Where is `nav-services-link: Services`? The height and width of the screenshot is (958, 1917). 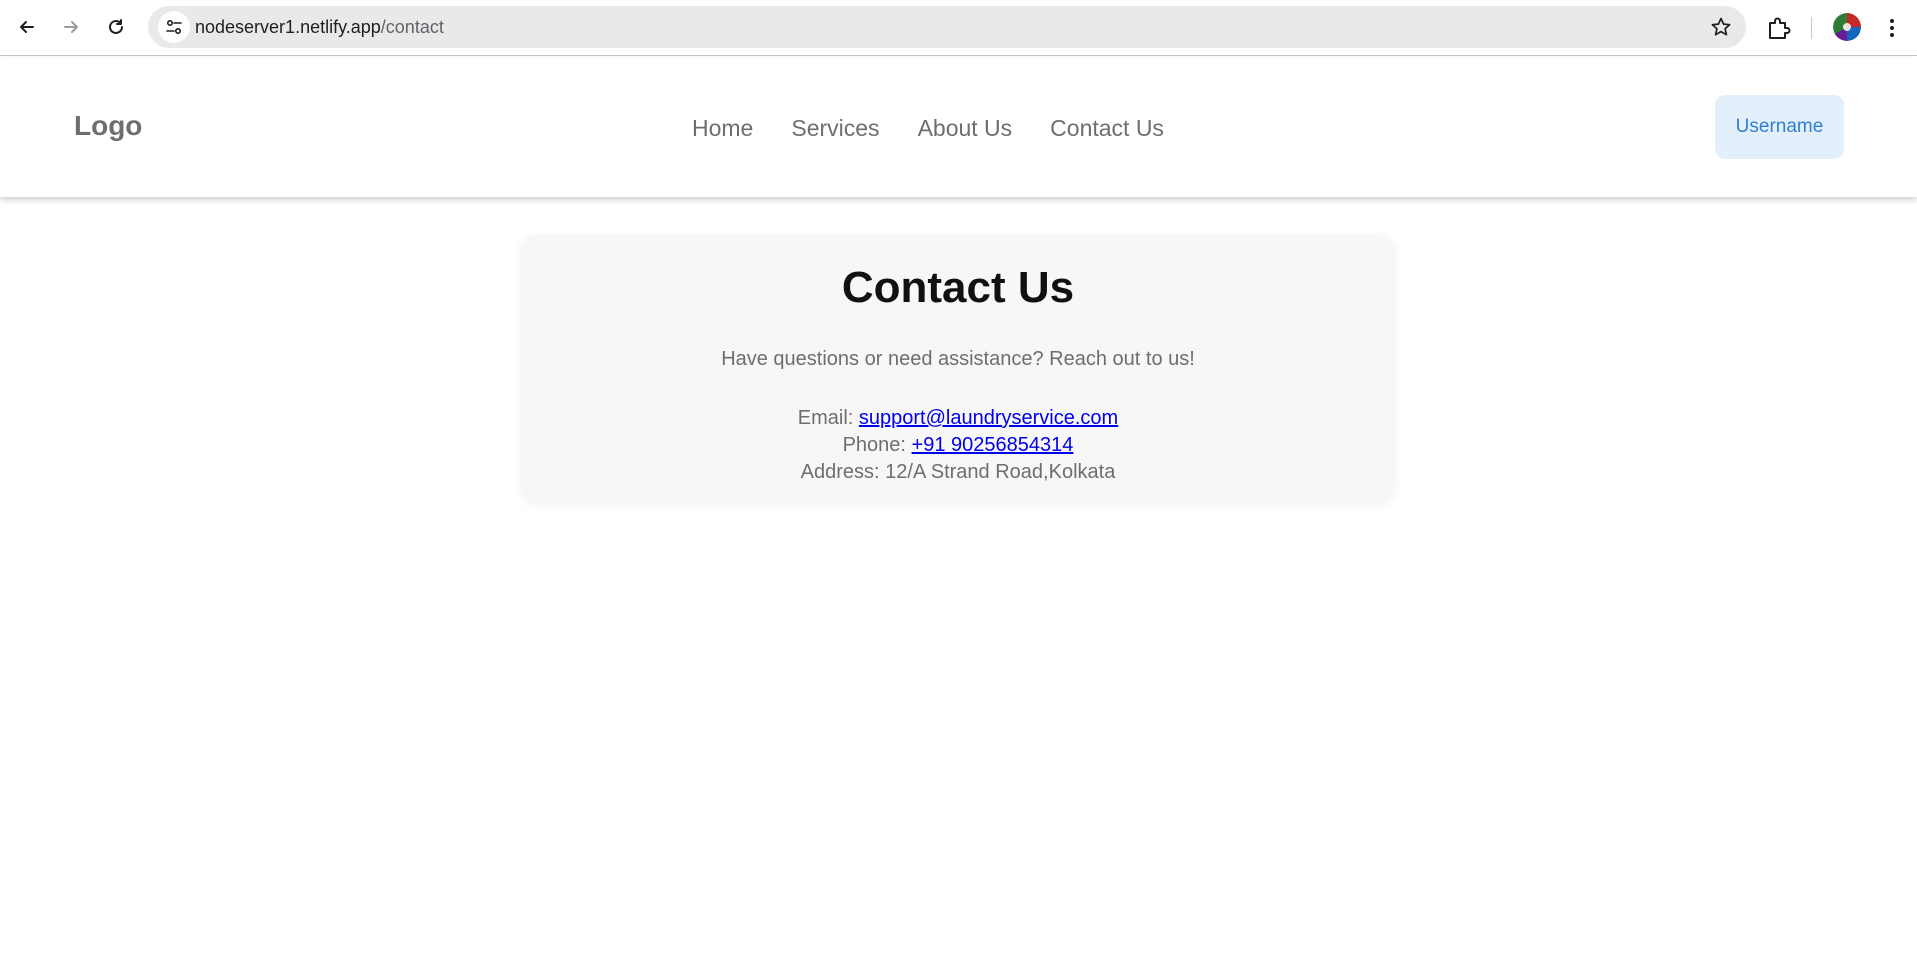 nav-services-link: Services is located at coordinates (835, 128).